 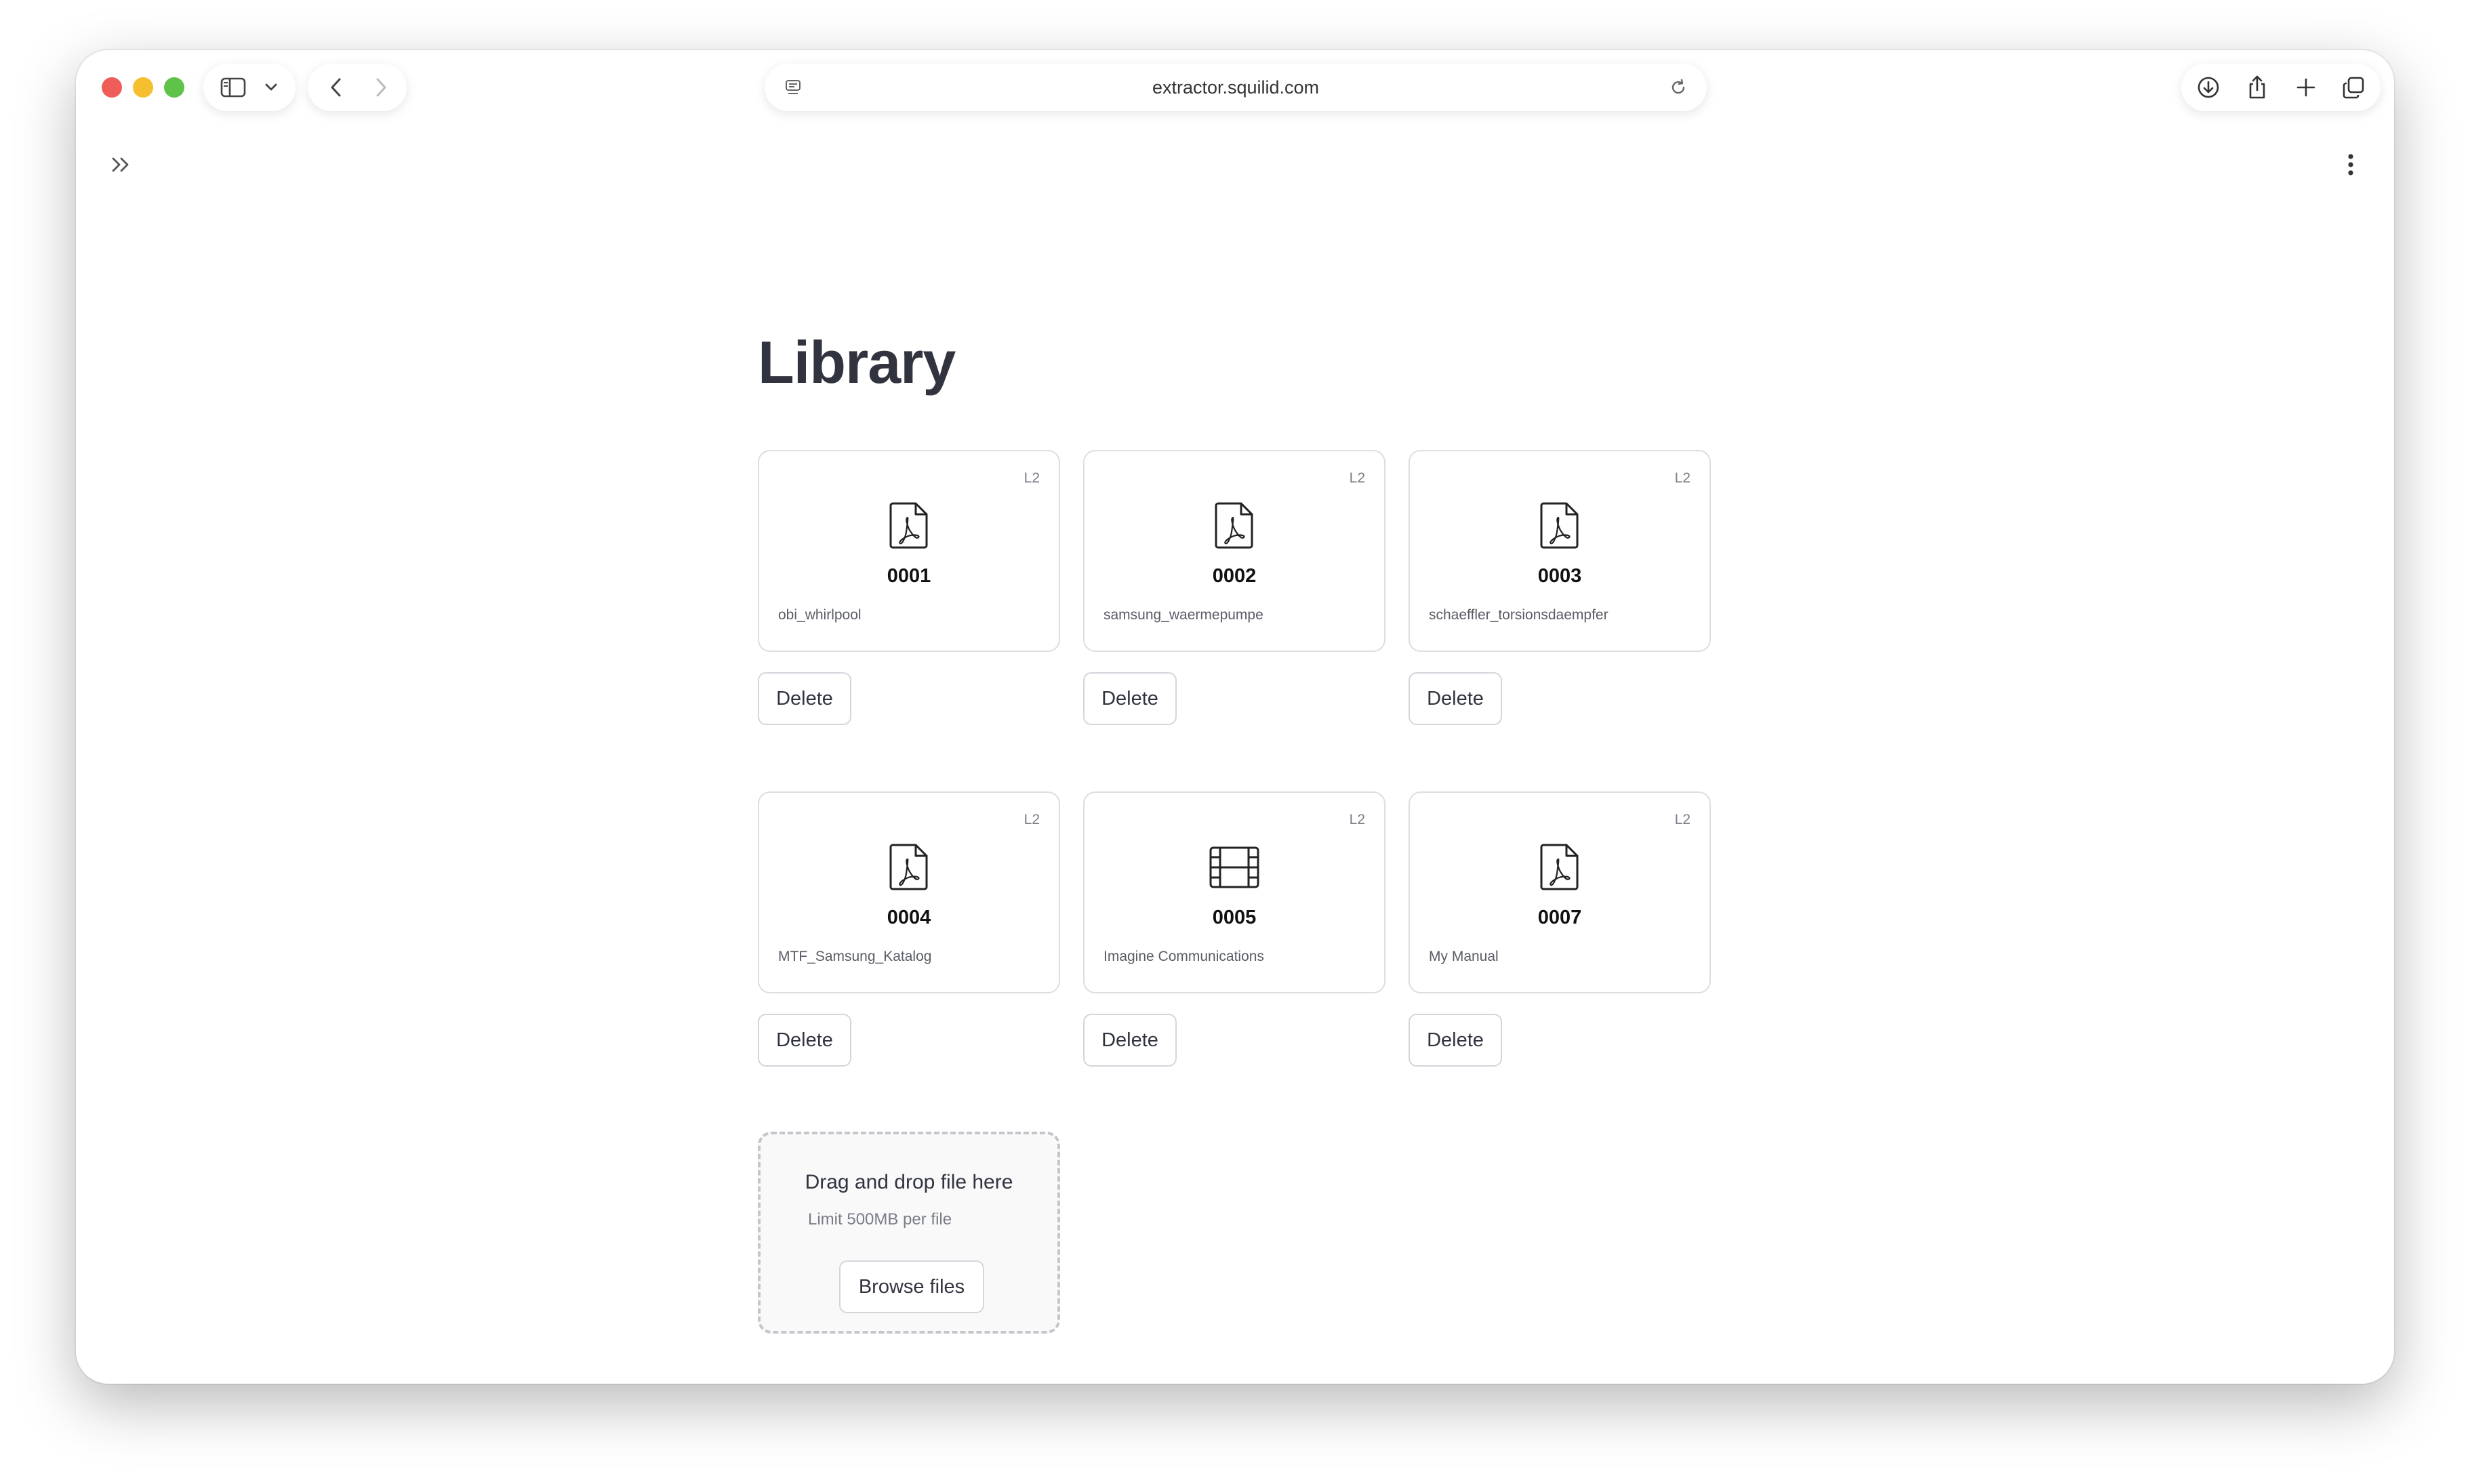 What do you see at coordinates (1518, 615) in the screenshot?
I see `document-name: schaeffler_torsionsdaempfer` at bounding box center [1518, 615].